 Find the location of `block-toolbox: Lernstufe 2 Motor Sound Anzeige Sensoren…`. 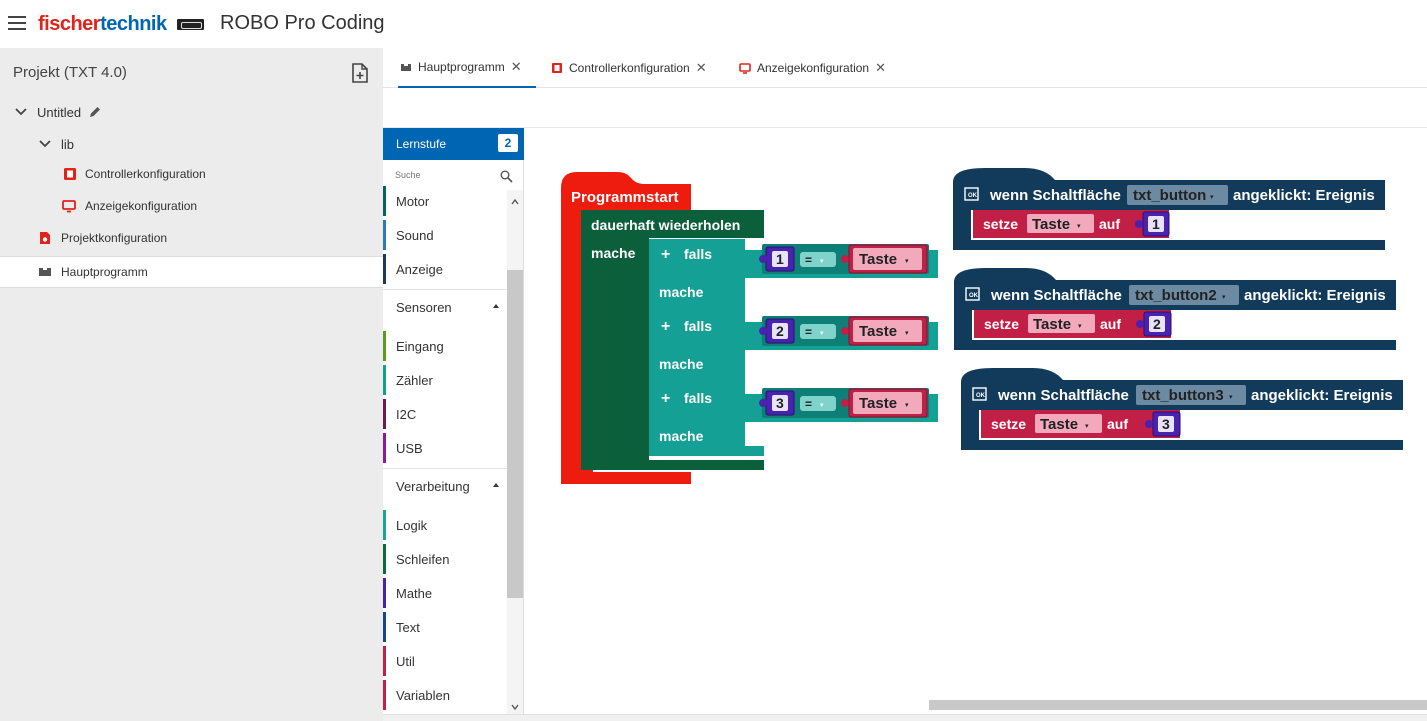

block-toolbox: Lernstufe 2 Motor Sound Anzeige Sensoren… is located at coordinates (453, 424).